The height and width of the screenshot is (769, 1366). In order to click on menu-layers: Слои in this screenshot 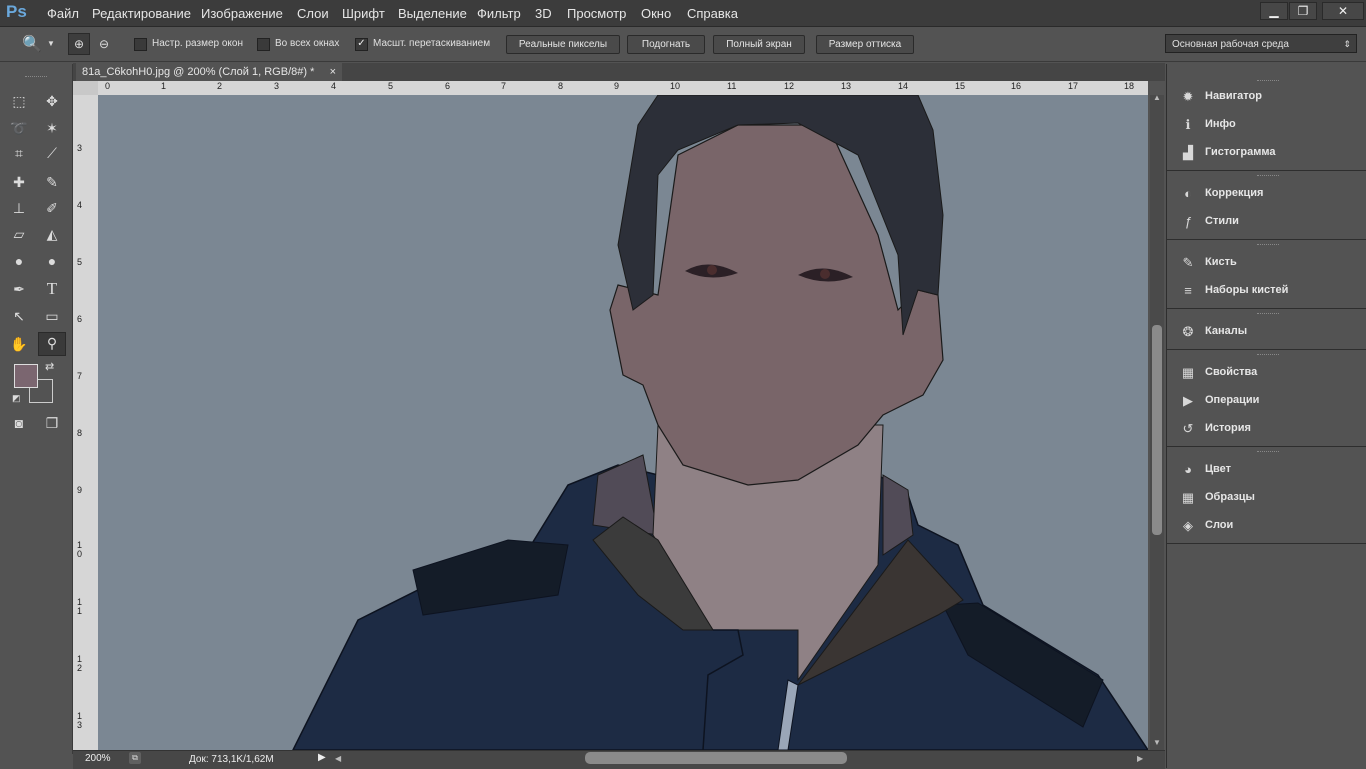, I will do `click(313, 13)`.